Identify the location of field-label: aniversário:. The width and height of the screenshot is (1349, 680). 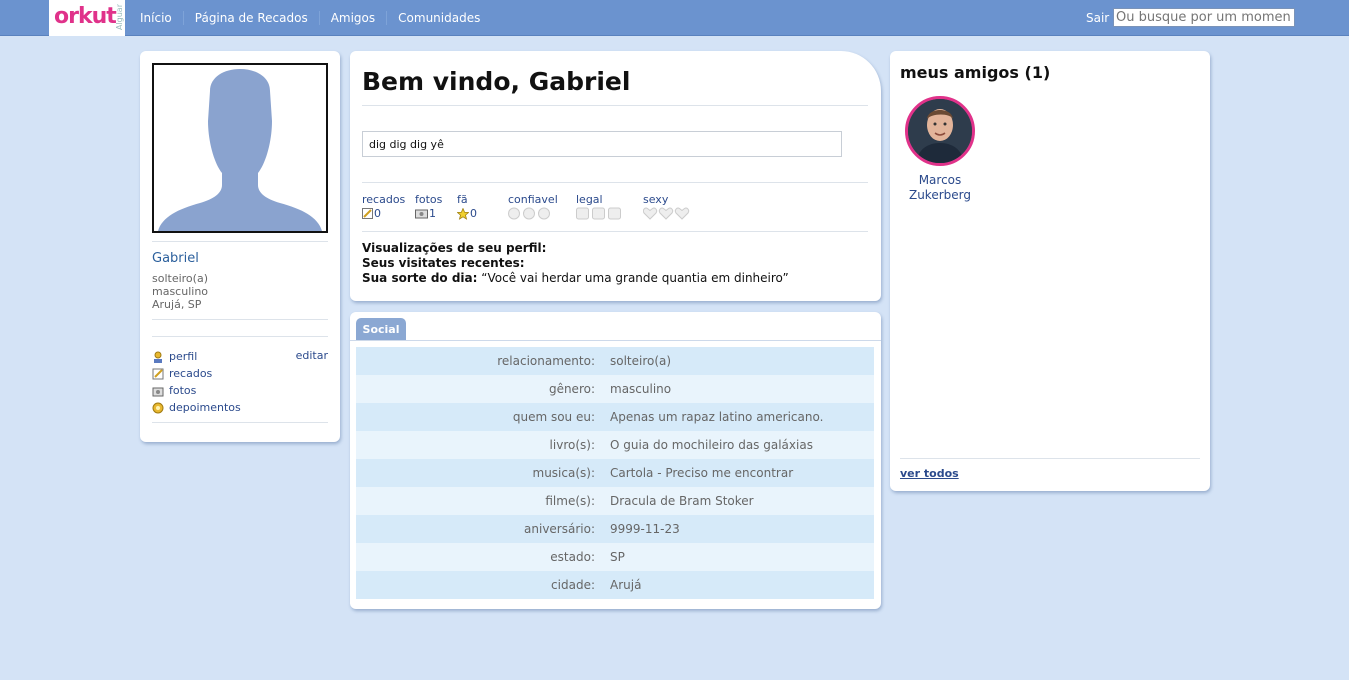
(559, 529).